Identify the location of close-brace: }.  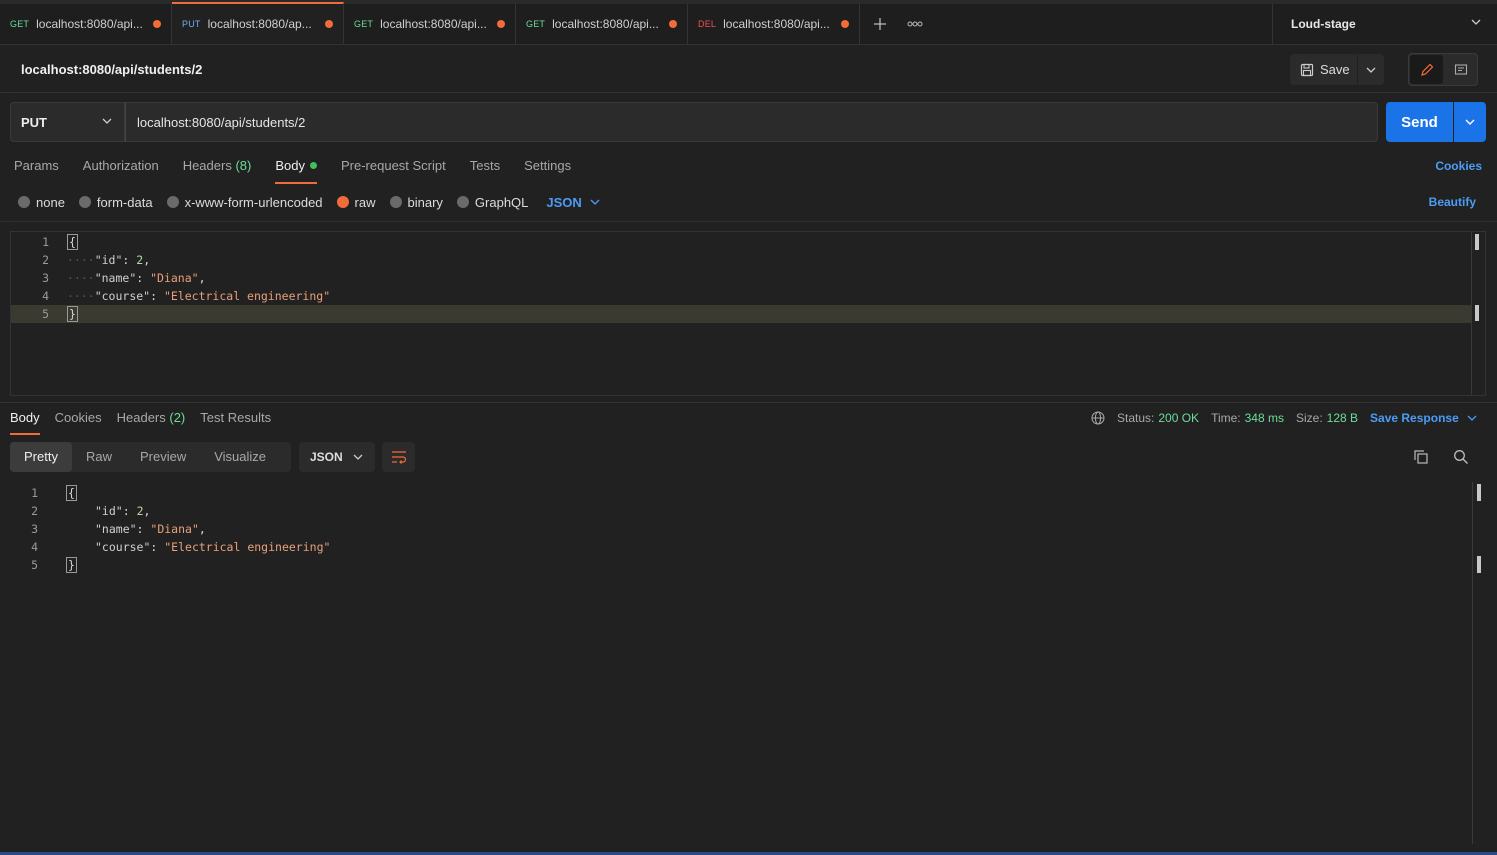
(71, 565).